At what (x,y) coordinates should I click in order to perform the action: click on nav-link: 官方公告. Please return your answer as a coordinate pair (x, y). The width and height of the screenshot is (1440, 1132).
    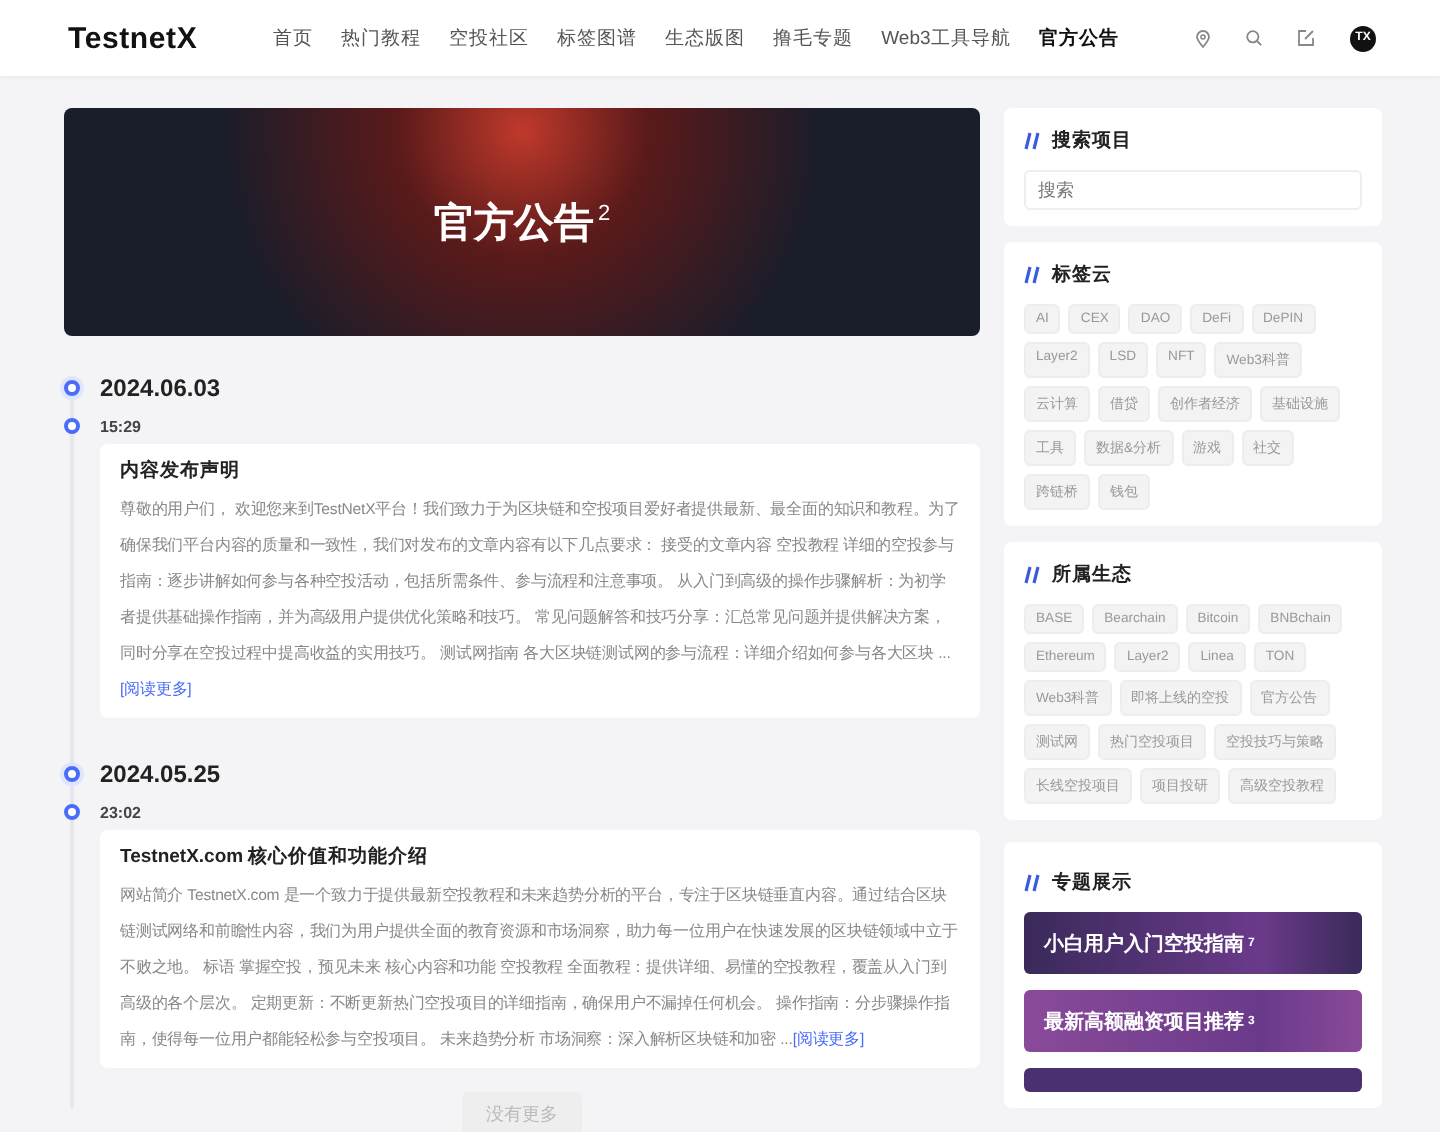
    Looking at the image, I should click on (1078, 38).